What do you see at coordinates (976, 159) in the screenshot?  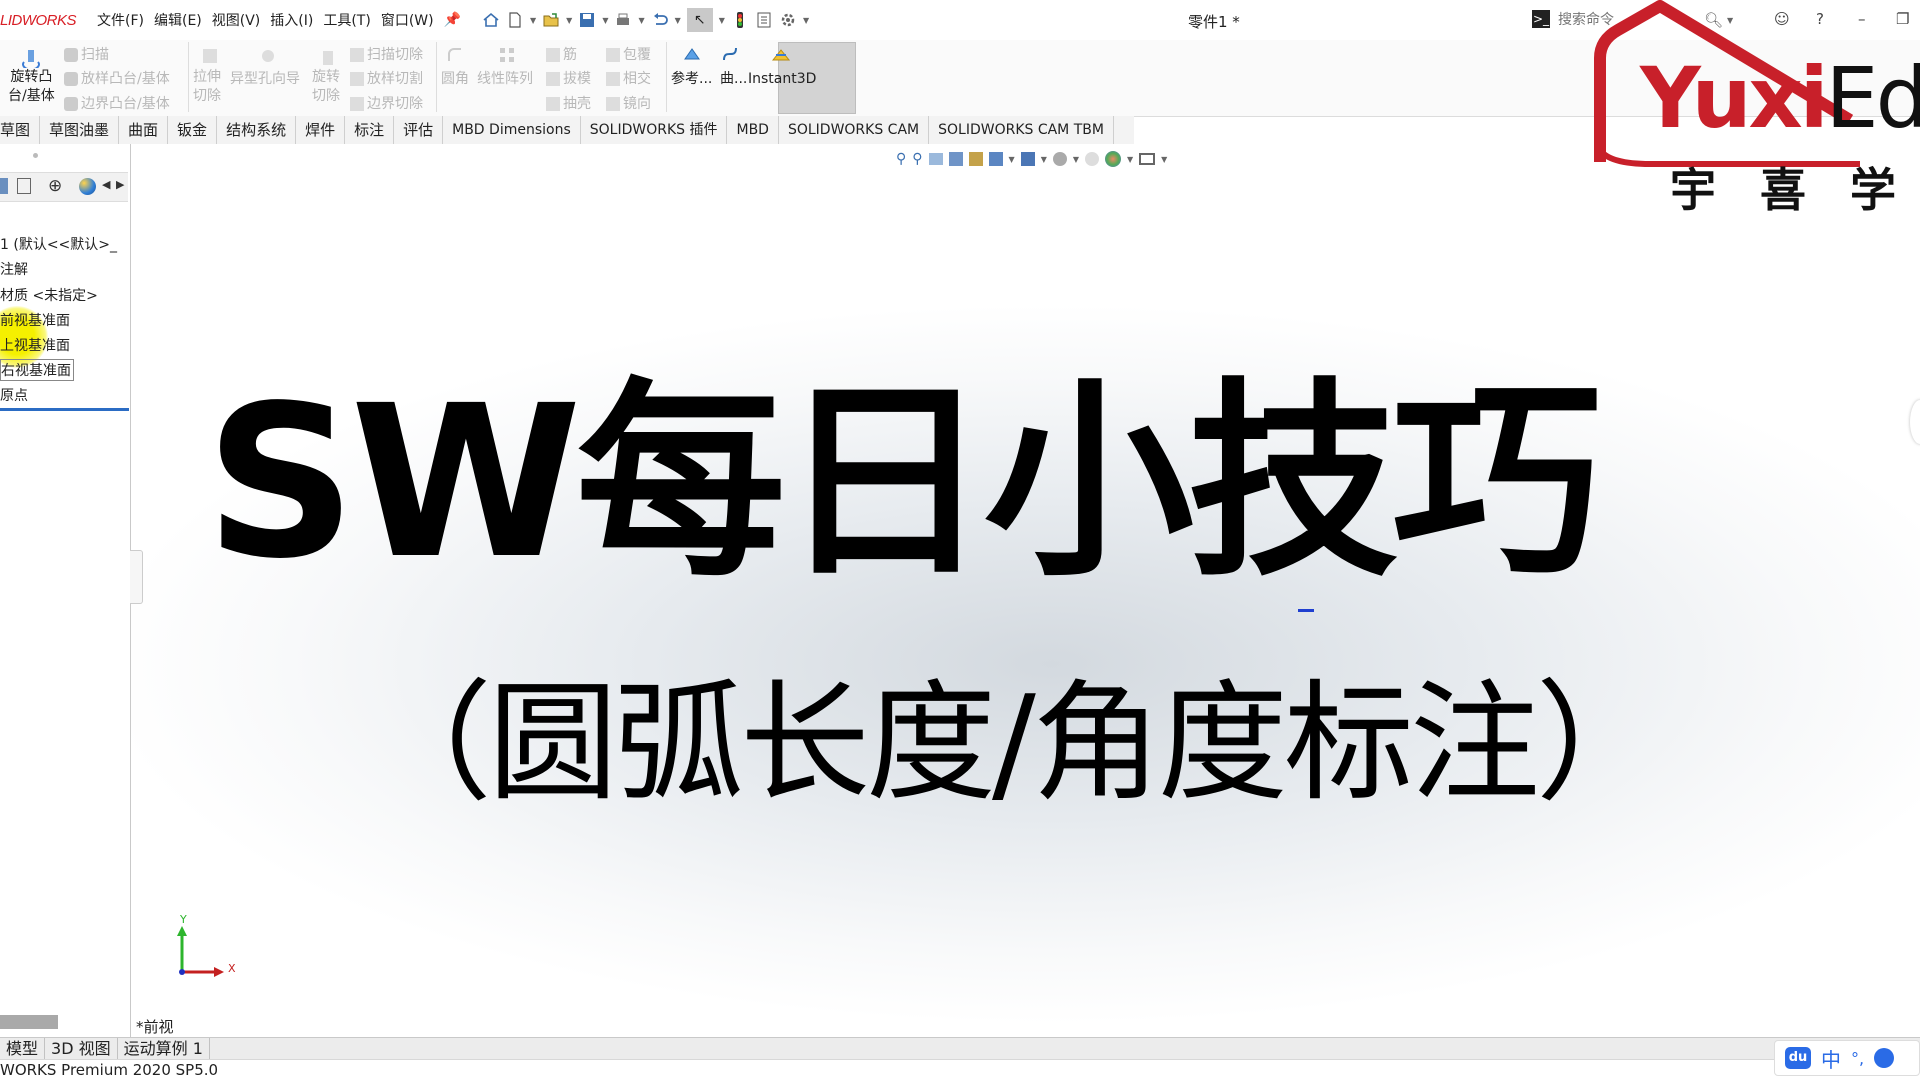 I see `dynamic-annotation-icon` at bounding box center [976, 159].